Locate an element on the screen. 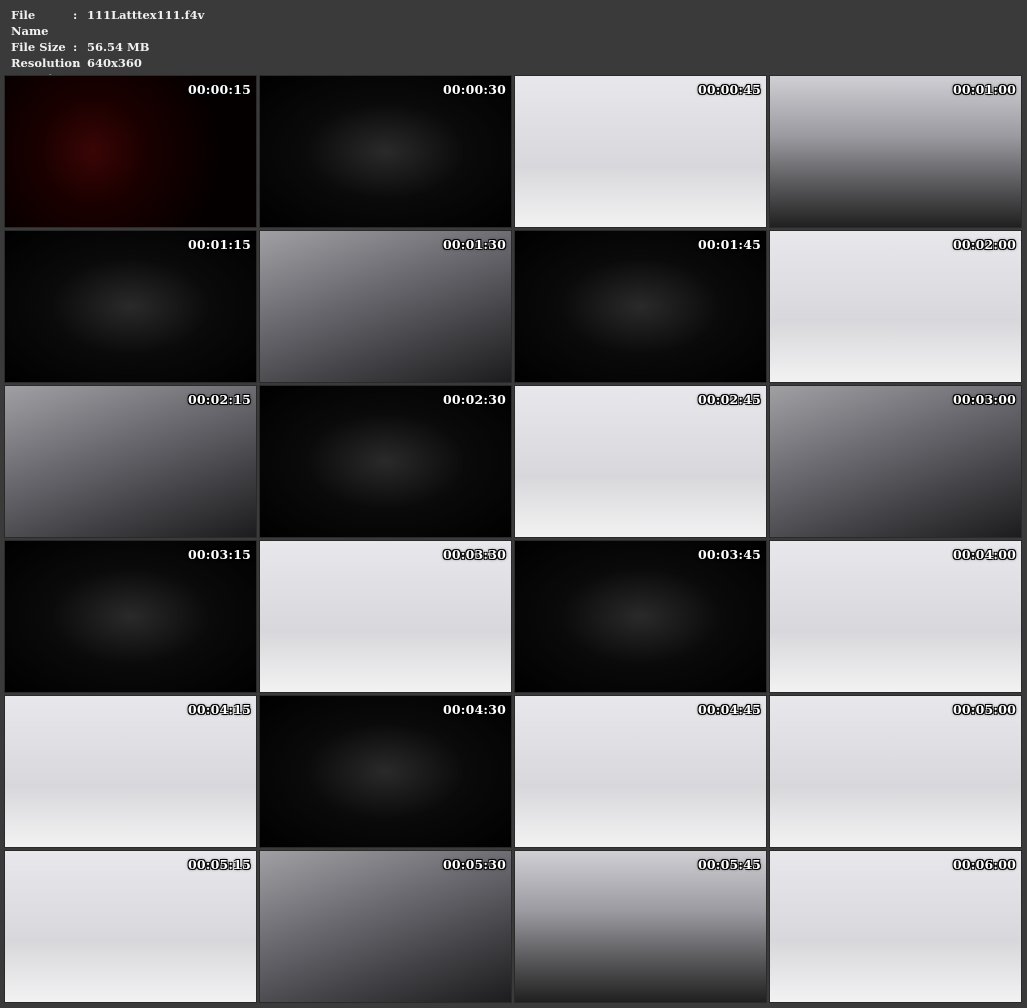 Image resolution: width=1027 pixels, height=1008 pixels. timestamp-label: 00:03:15 is located at coordinates (219, 554).